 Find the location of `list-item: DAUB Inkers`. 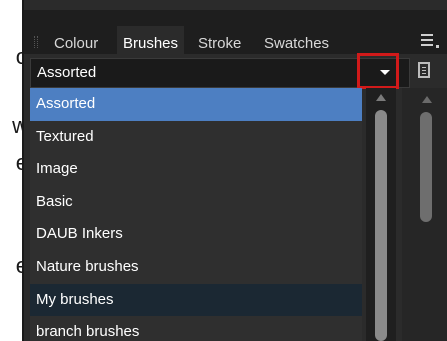

list-item: DAUB Inkers is located at coordinates (196, 234).